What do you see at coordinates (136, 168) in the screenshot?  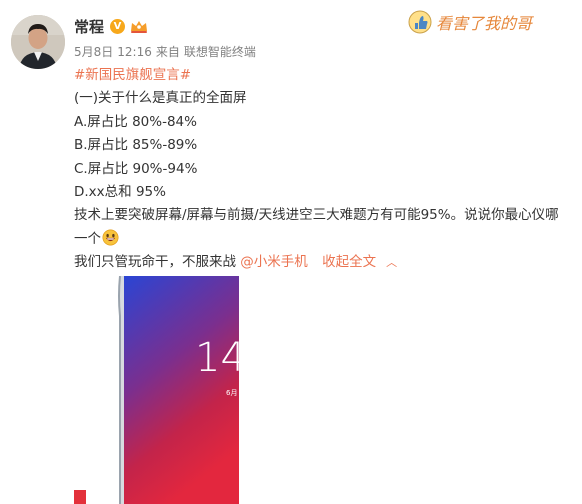 I see `post-line: C.屏占比 90%-94%` at bounding box center [136, 168].